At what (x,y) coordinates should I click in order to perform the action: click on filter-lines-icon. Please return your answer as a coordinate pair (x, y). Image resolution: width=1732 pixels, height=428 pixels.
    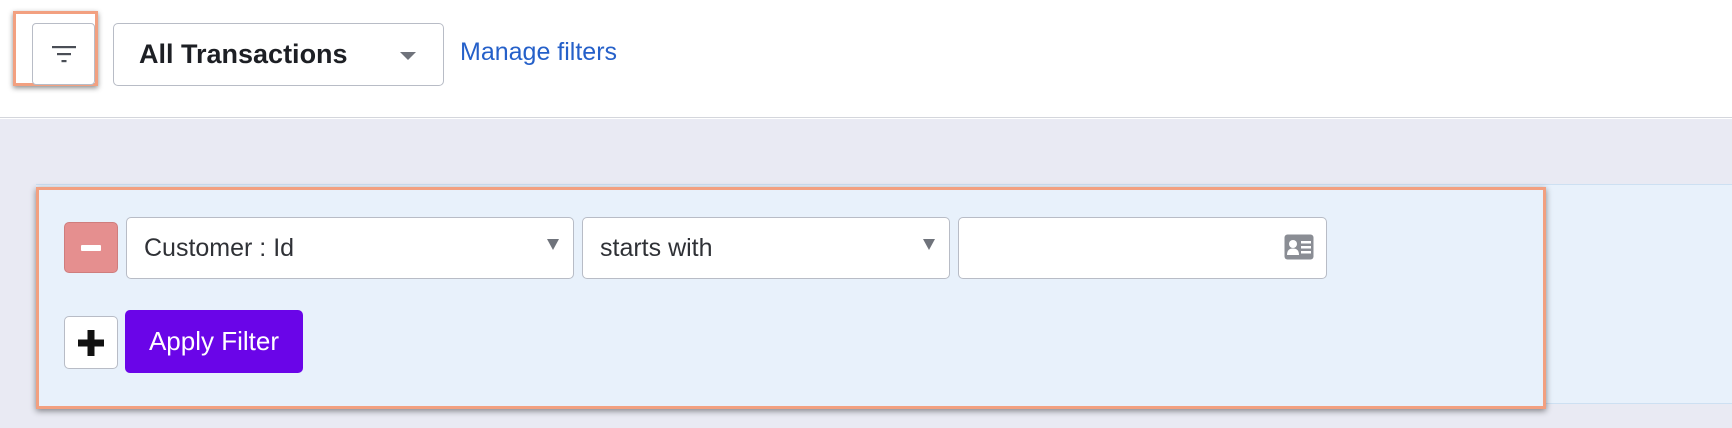
    Looking at the image, I should click on (63, 54).